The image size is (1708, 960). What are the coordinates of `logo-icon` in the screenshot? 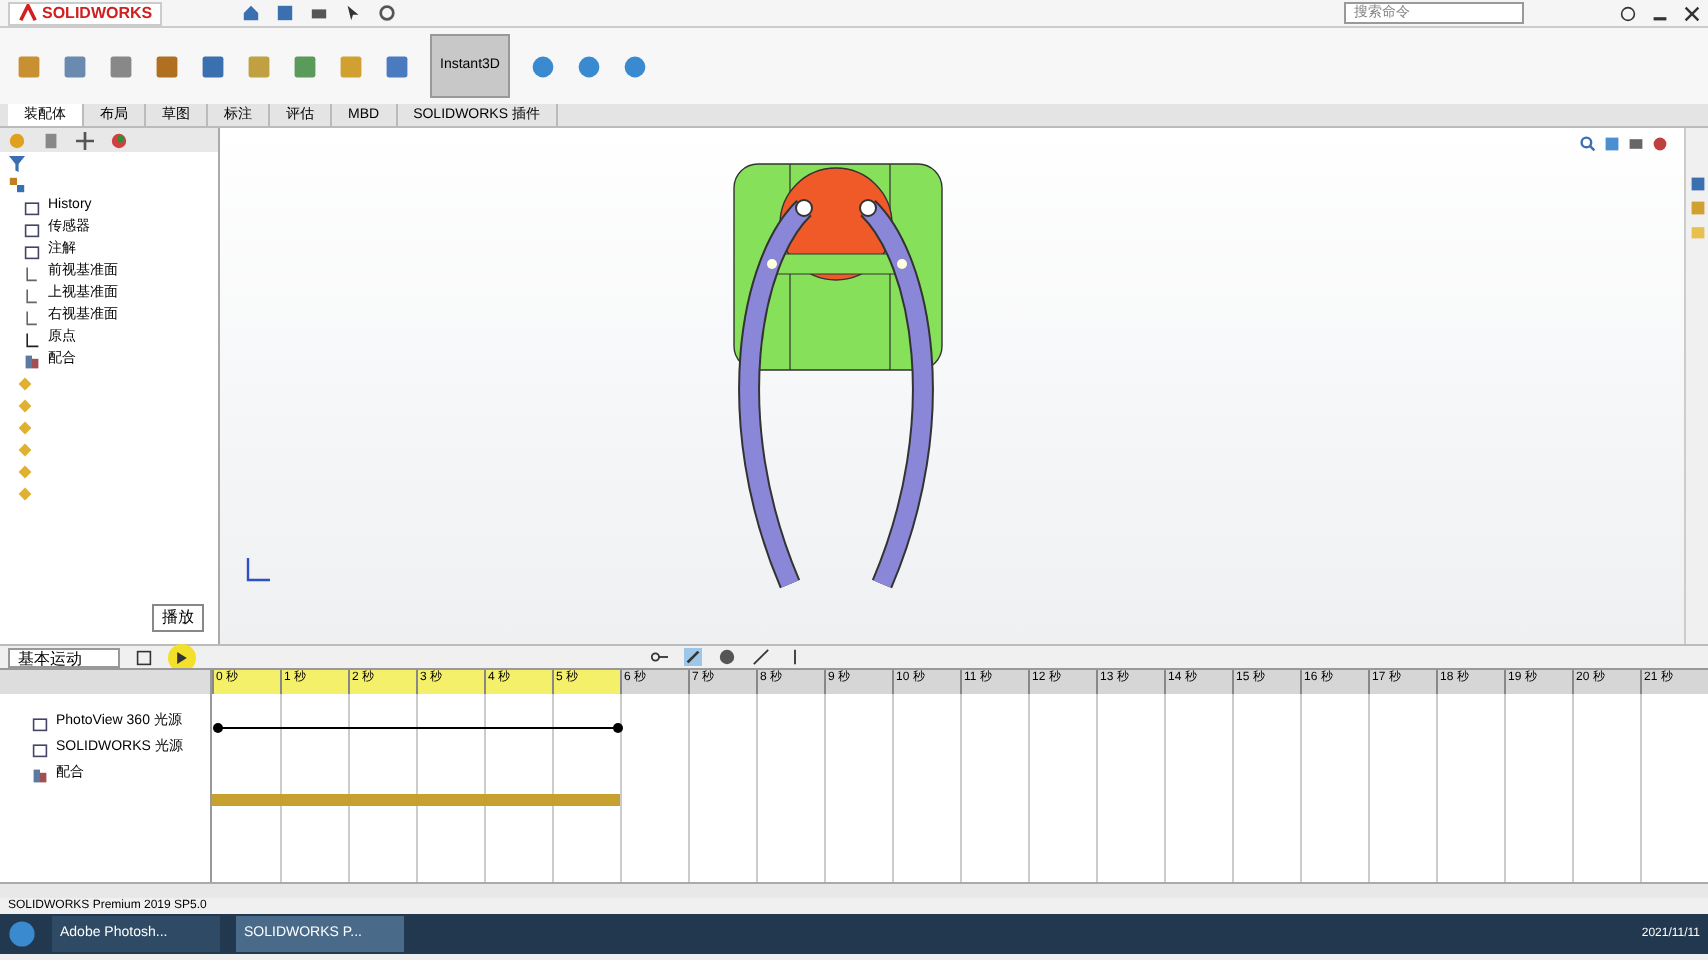 It's located at (28, 13).